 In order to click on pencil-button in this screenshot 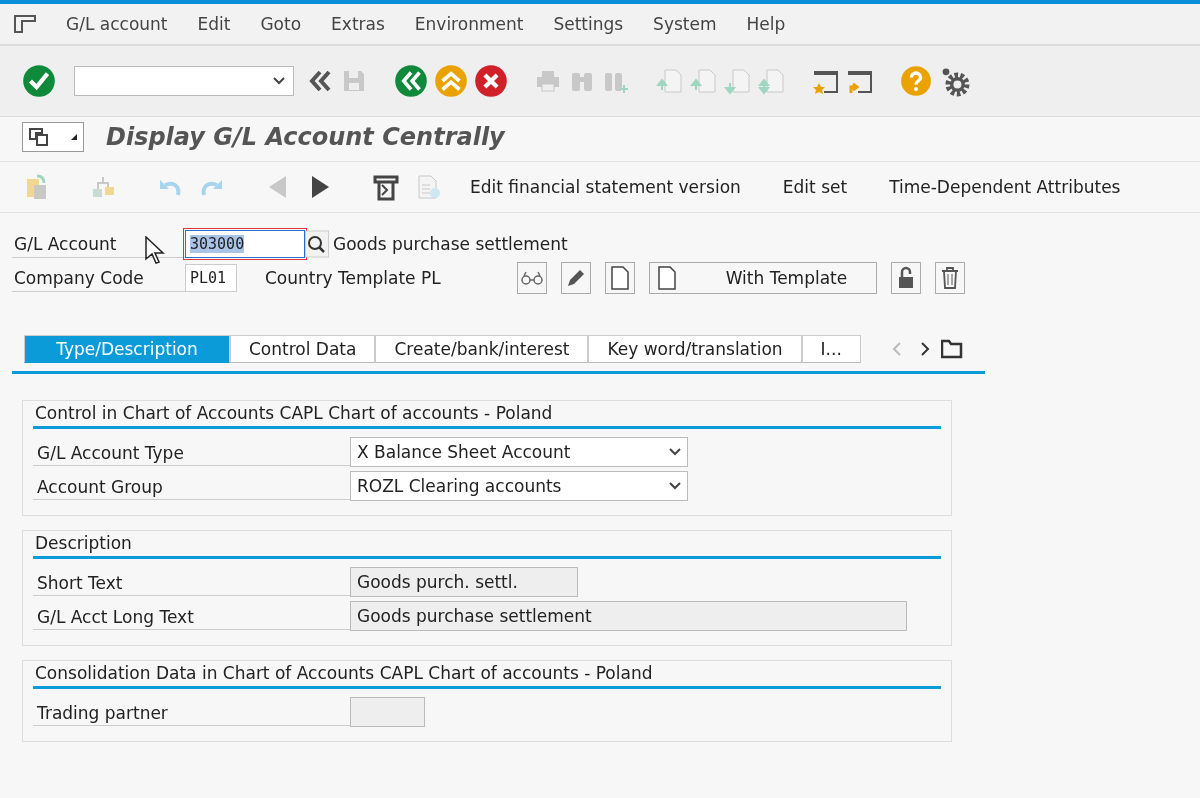, I will do `click(575, 278)`.